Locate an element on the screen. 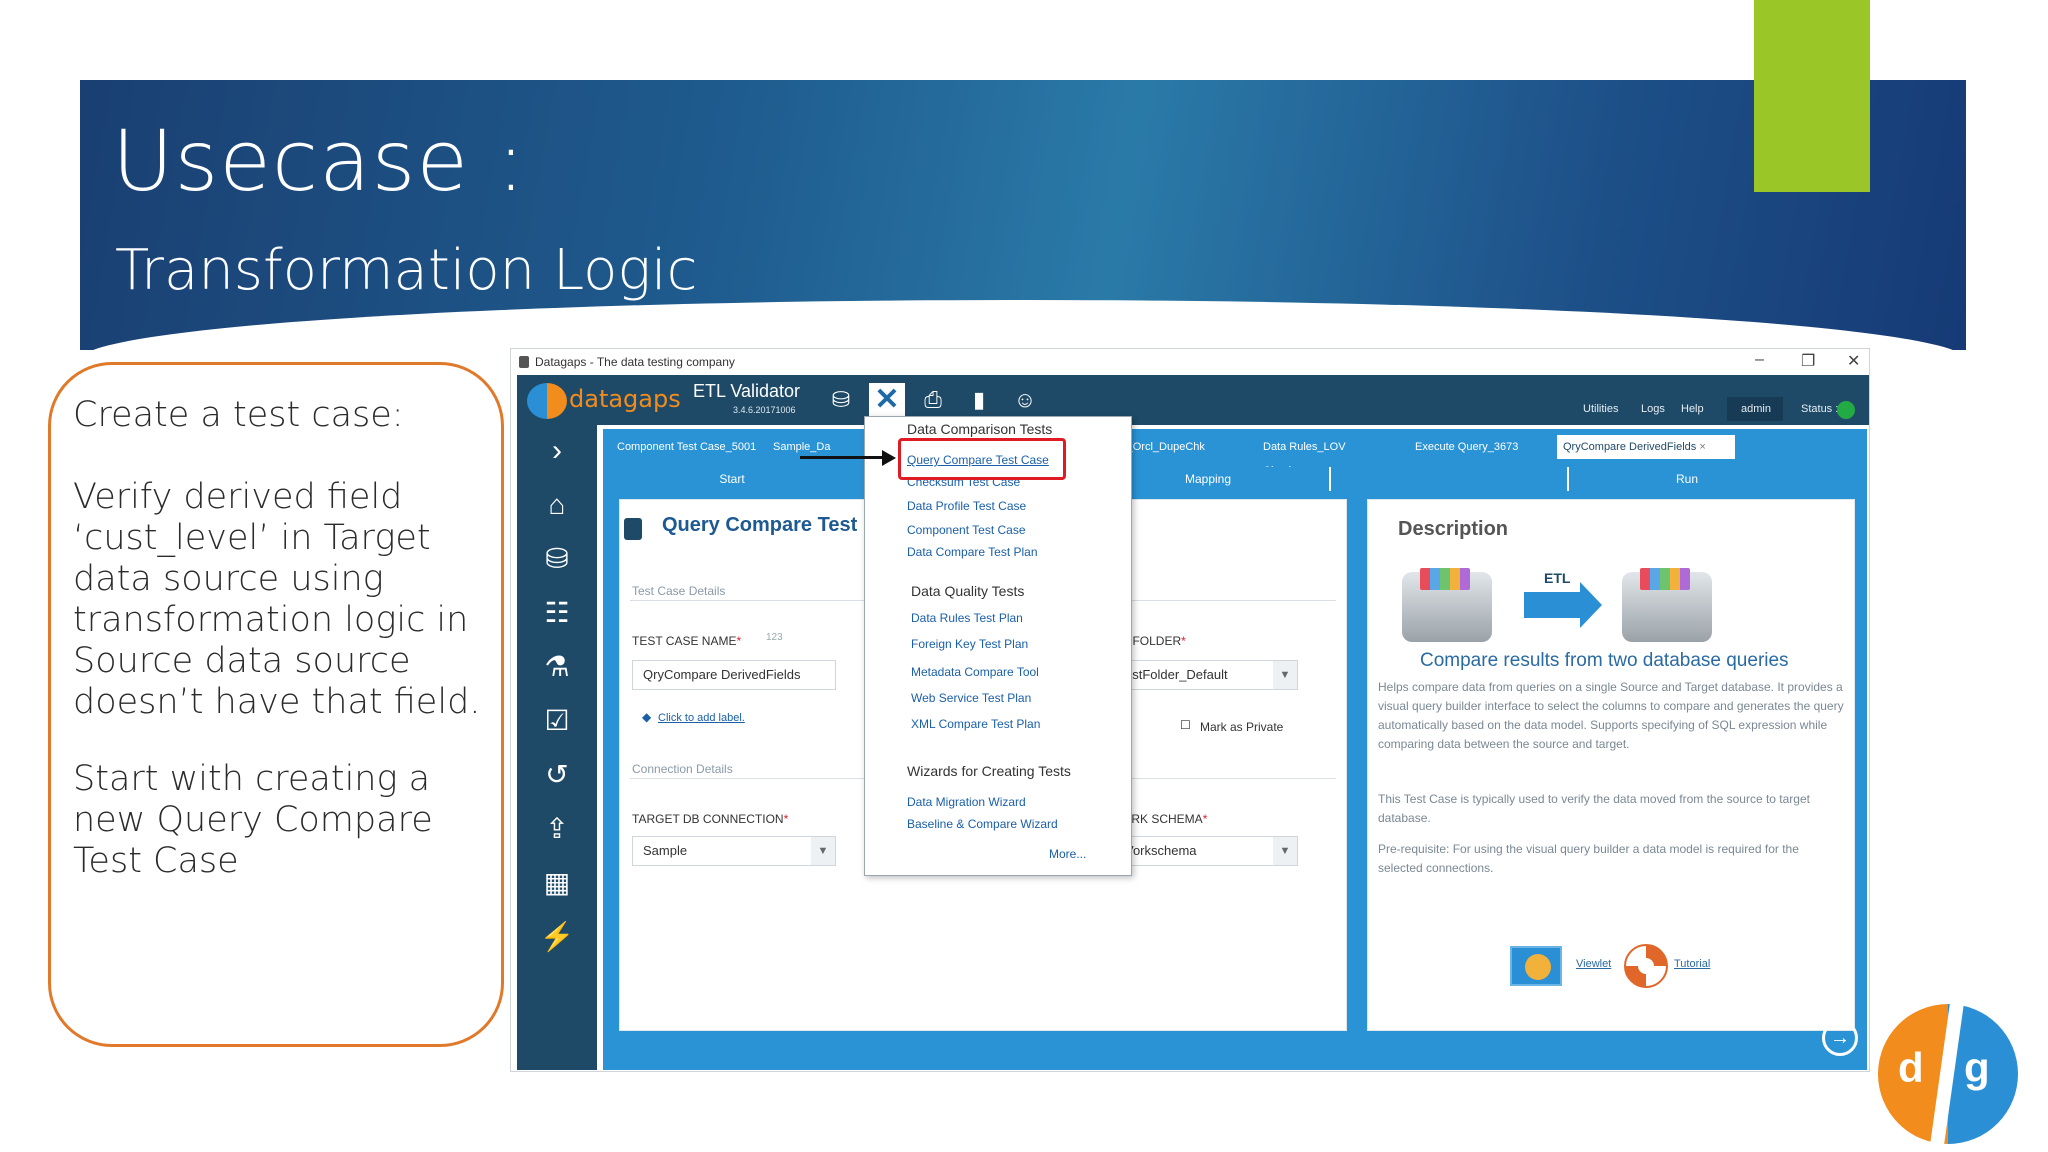 This screenshot has height=1152, width=2048. test-case-name-input: QryCompare DerivedFields is located at coordinates (734, 675).